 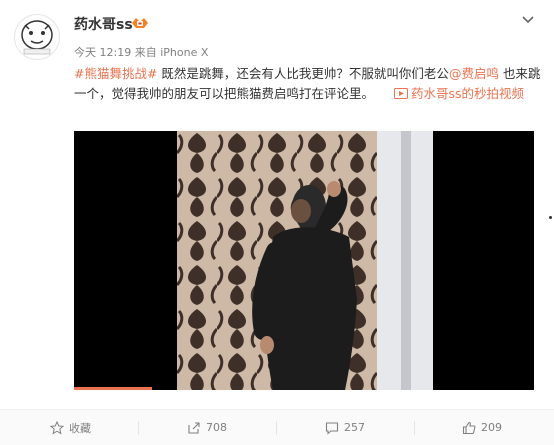 I want to click on action-bar: 收藏 708 257 209, so click(x=277, y=427).